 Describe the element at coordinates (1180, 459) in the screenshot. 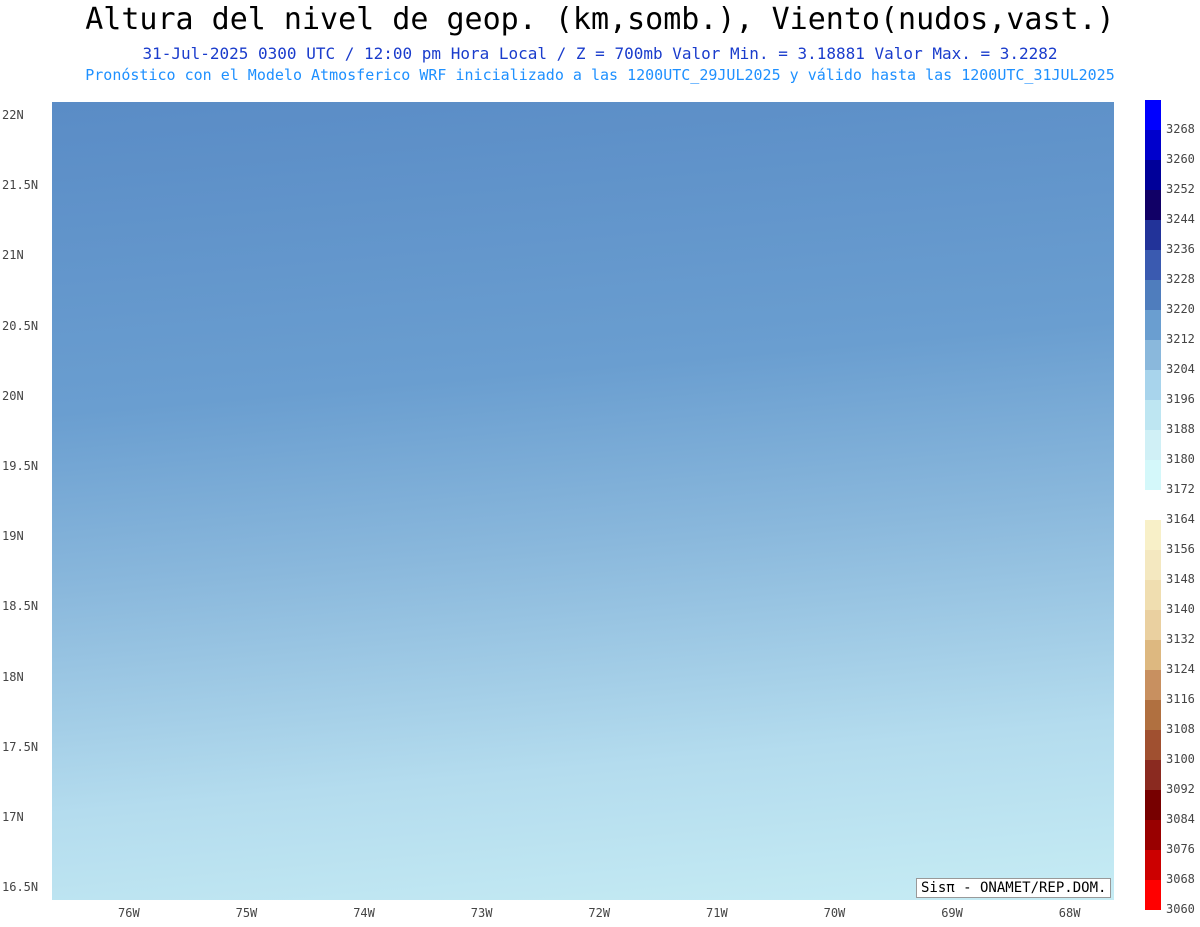

I see `scale-label: 3180` at that location.